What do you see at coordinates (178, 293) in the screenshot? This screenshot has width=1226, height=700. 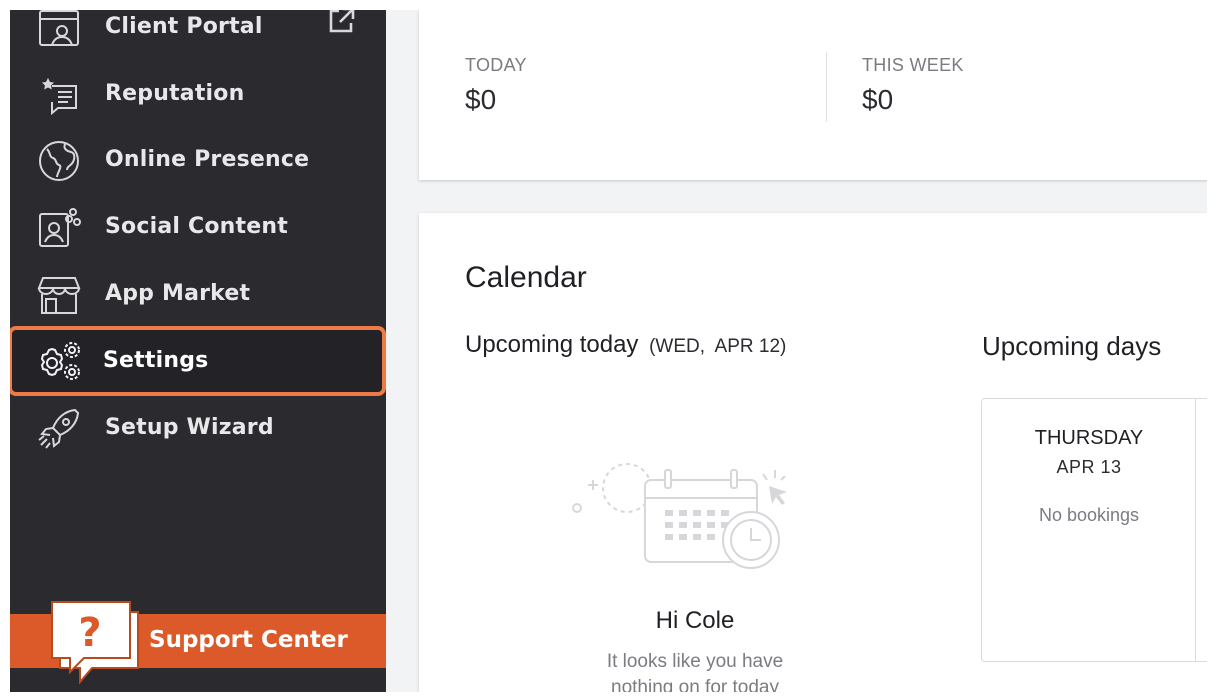 I see `sidebar-item-label: App Market` at bounding box center [178, 293].